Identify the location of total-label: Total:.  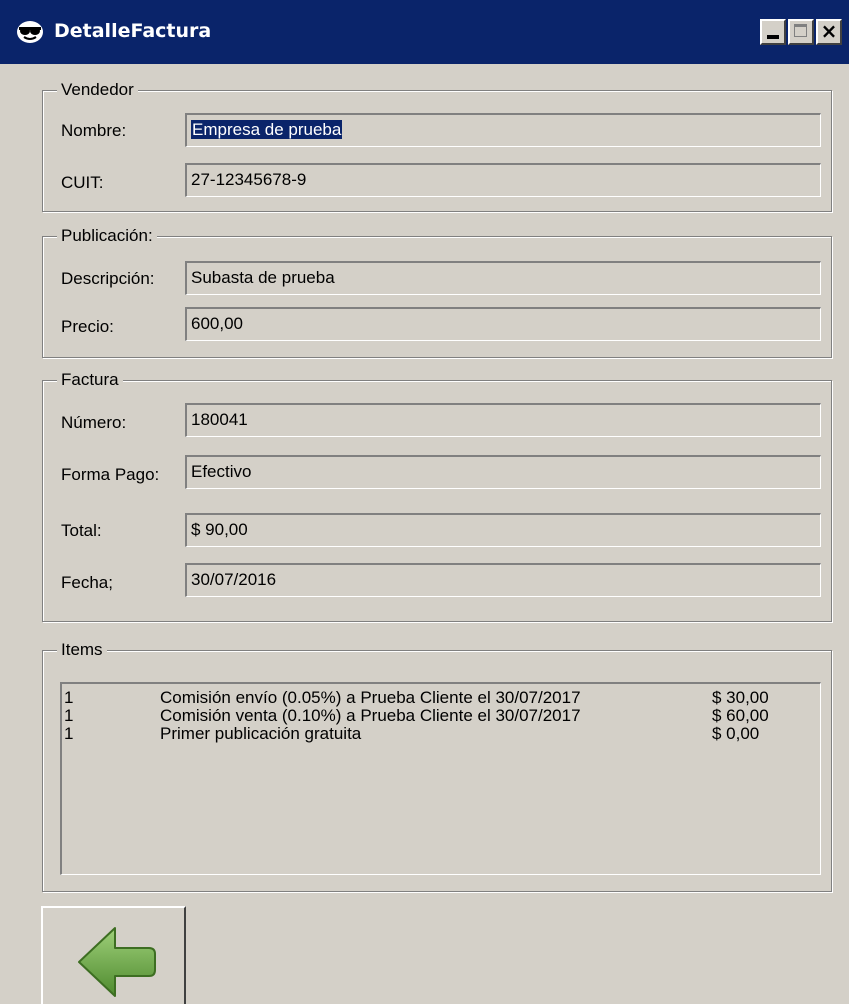
(81, 530).